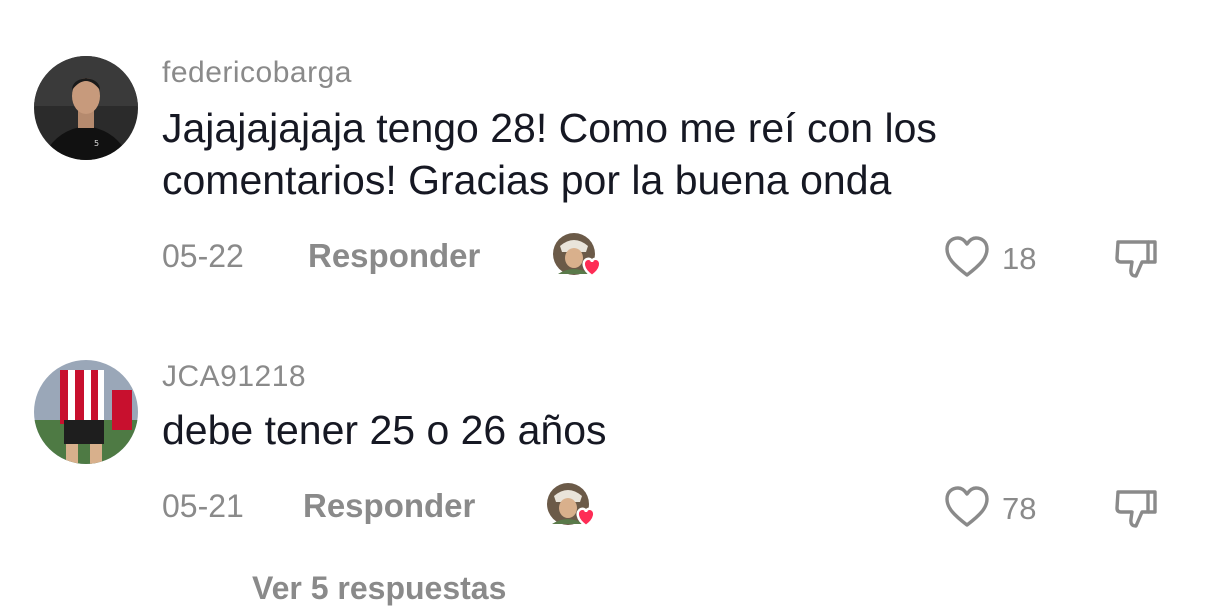  I want to click on like-count: 78, so click(1019, 508).